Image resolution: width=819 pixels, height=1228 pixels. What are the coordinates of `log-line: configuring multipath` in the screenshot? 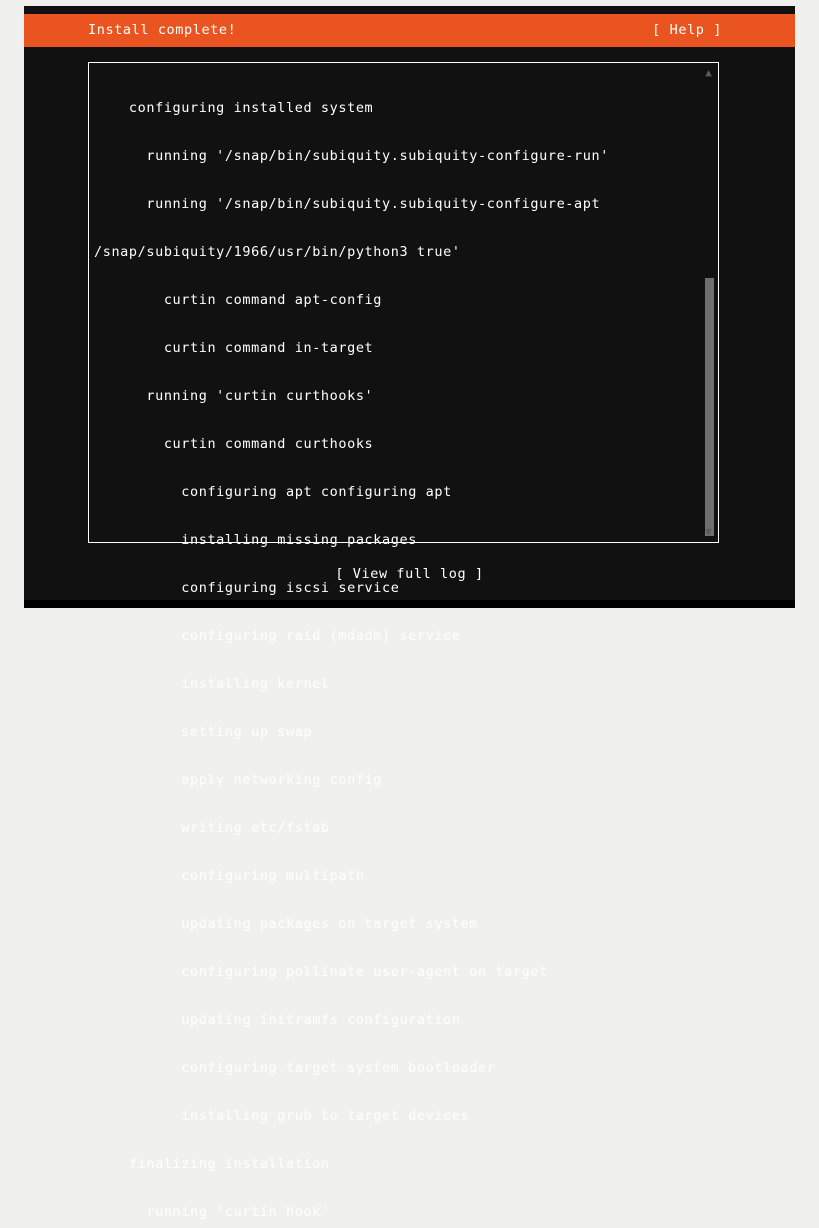 It's located at (229, 876).